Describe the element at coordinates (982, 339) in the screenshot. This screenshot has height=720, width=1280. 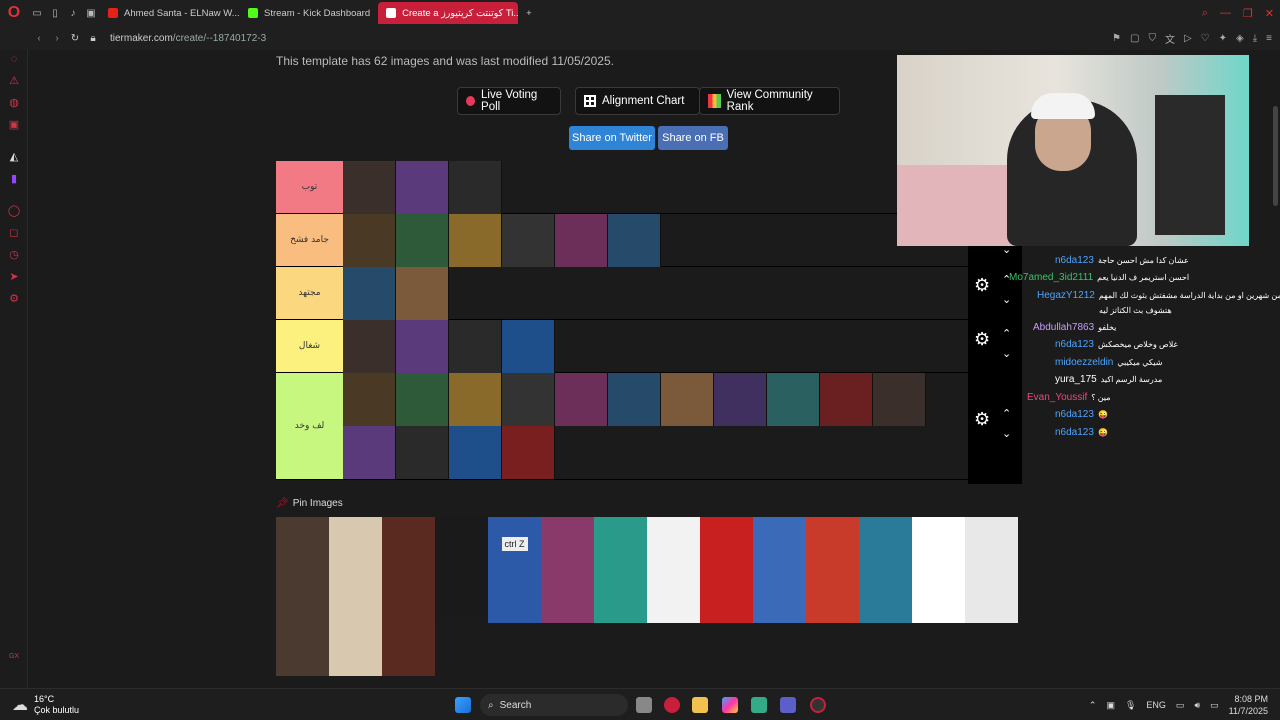
I see `tier-settings-gear-icon: ⚙` at that location.